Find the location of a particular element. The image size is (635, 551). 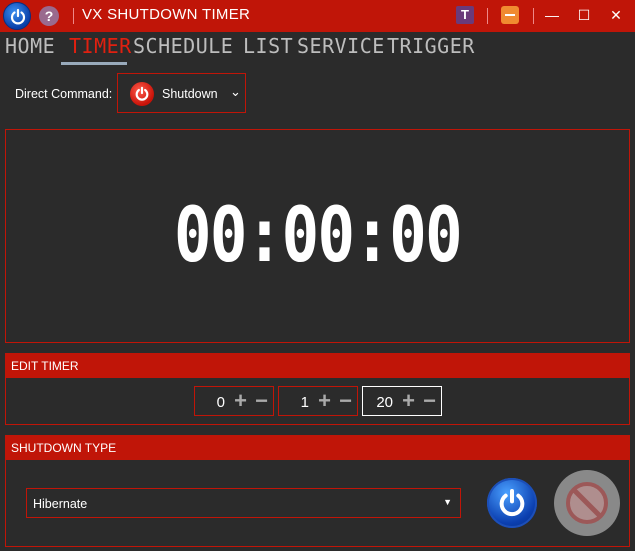

direct-command-value: Shutdown is located at coordinates (190, 94).